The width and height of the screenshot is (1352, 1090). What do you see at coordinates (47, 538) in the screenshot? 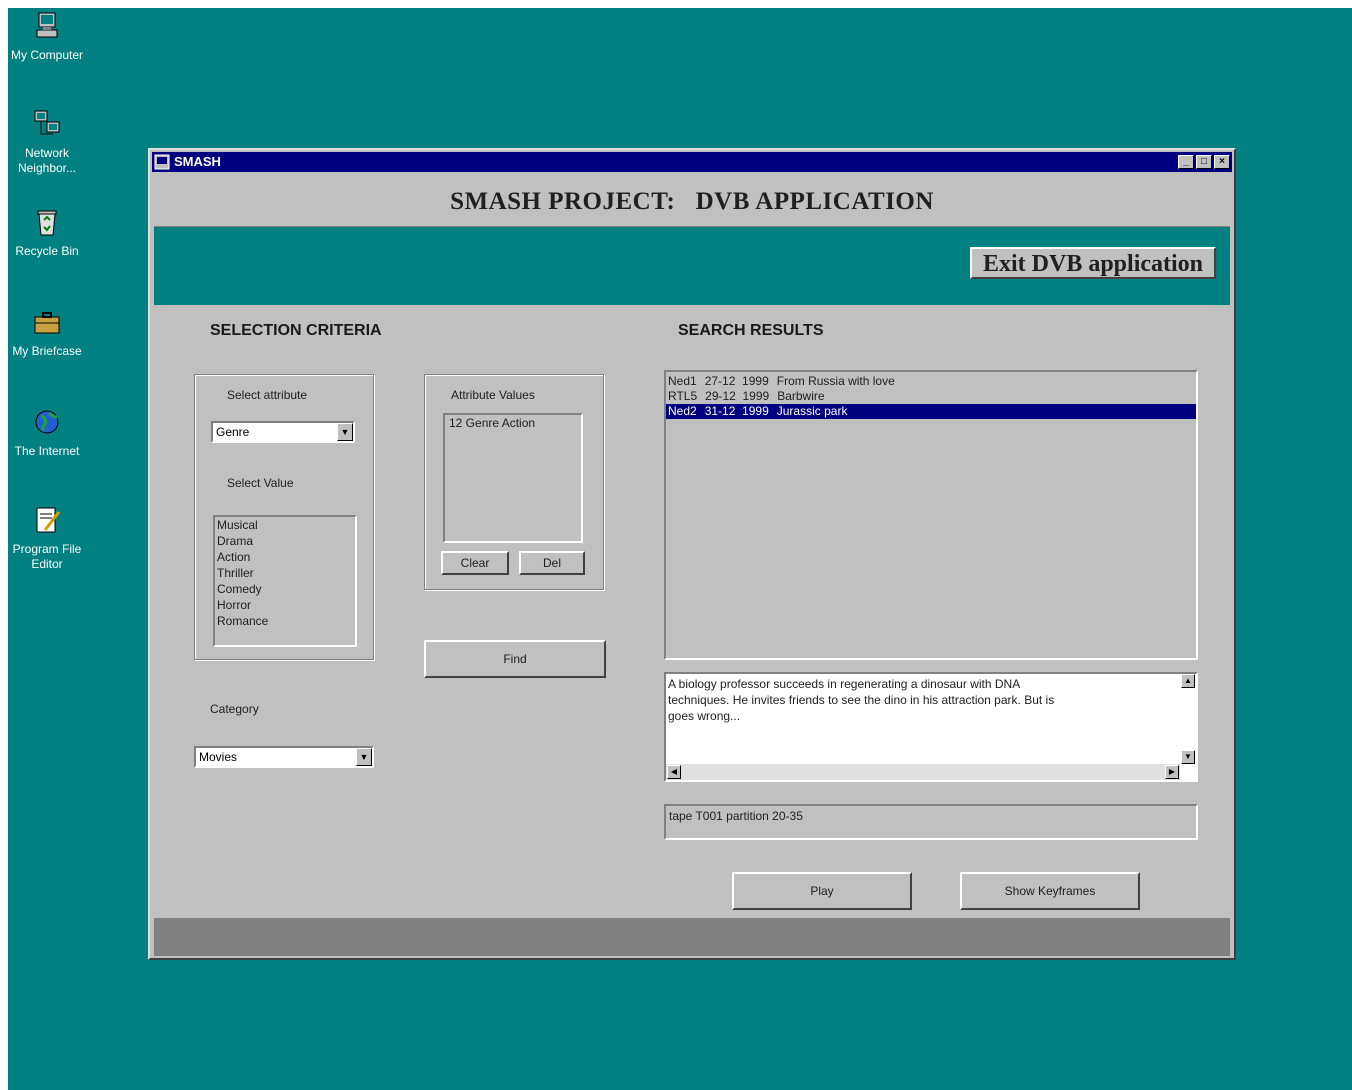
I see `desktop-icon-program-file-editor: Program File Editor` at bounding box center [47, 538].